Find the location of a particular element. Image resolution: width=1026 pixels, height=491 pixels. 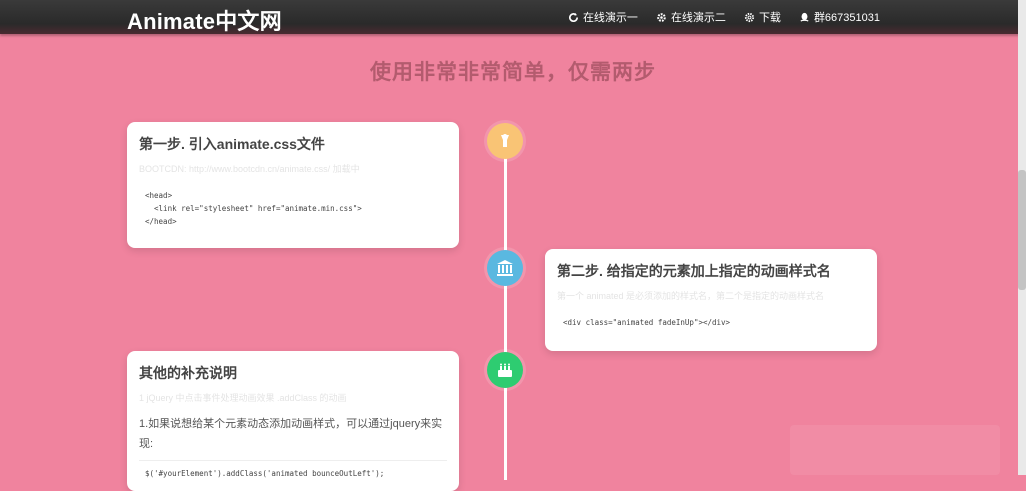

step2-title: 第二步. 给指定的元素加上指定的动画样式名 is located at coordinates (694, 271).